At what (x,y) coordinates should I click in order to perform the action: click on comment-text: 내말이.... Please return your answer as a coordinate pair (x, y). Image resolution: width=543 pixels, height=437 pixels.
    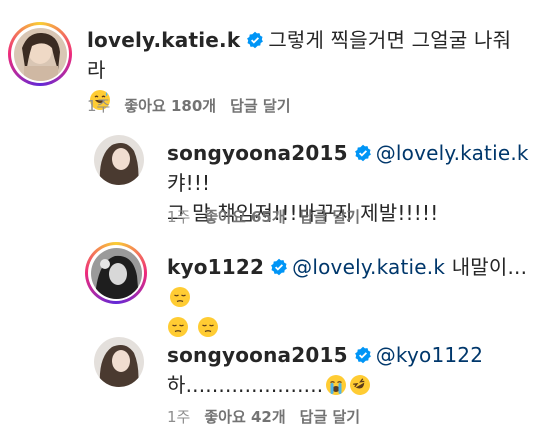
    Looking at the image, I should click on (489, 267).